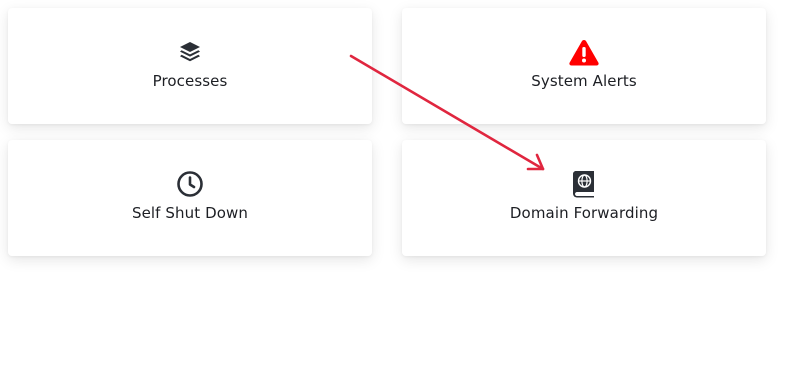  I want to click on system-alerts-card: System Alerts, so click(584, 66).